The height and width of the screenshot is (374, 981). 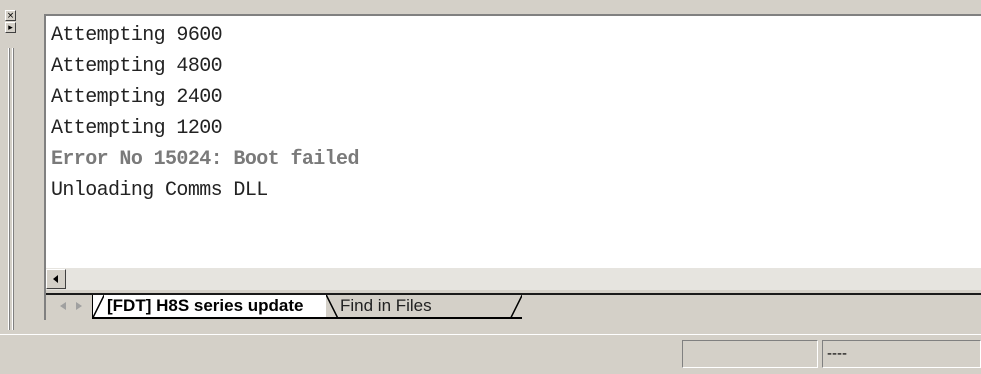 I want to click on close-icon: ×, so click(x=10, y=15).